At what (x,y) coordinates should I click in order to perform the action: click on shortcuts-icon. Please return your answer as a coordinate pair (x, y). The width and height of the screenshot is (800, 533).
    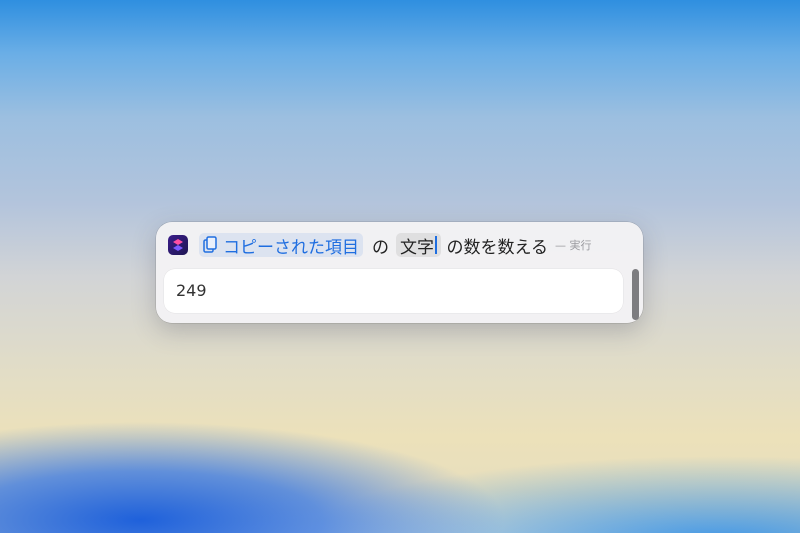
    Looking at the image, I should click on (178, 245).